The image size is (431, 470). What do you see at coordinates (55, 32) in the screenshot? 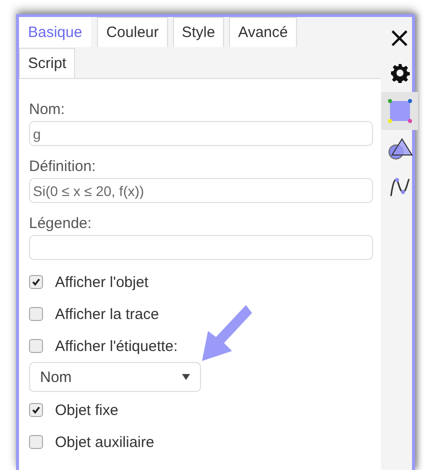
I see `tab: Basique` at bounding box center [55, 32].